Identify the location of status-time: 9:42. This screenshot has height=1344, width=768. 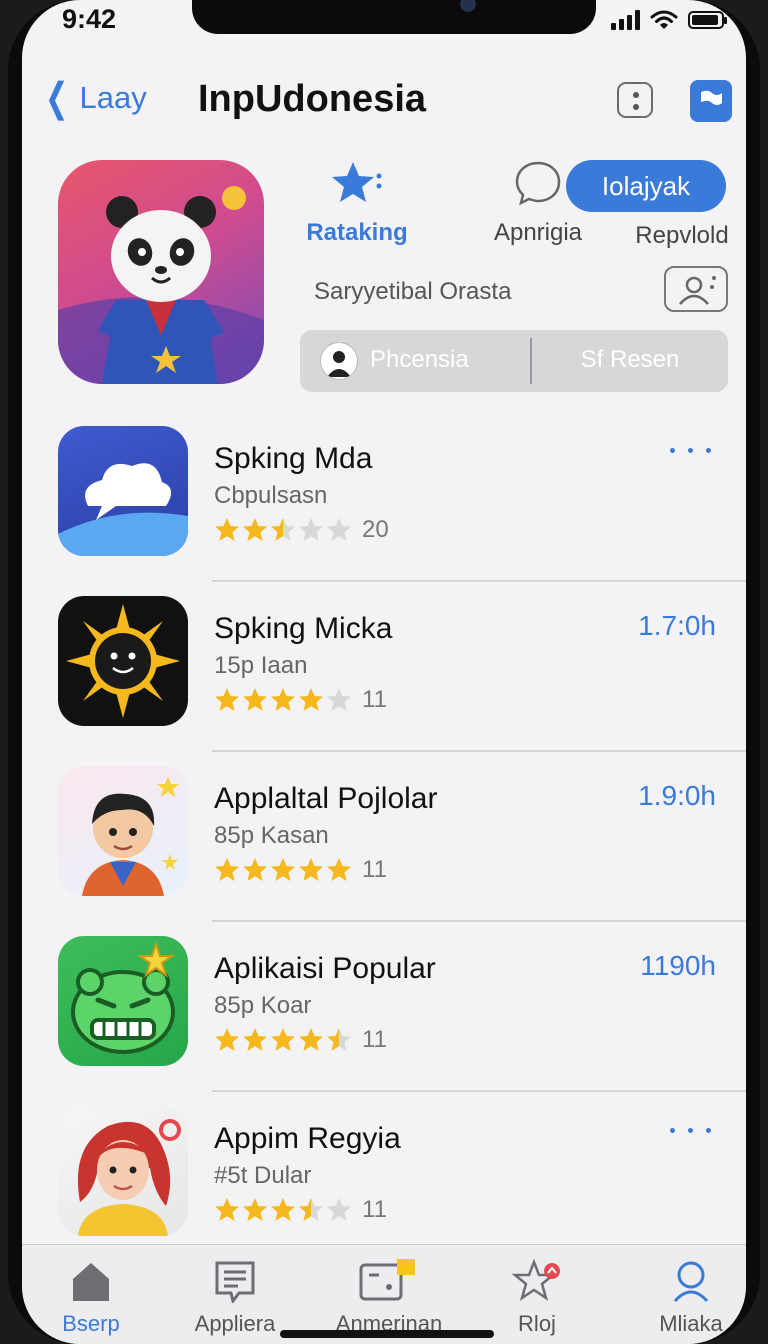
(89, 19).